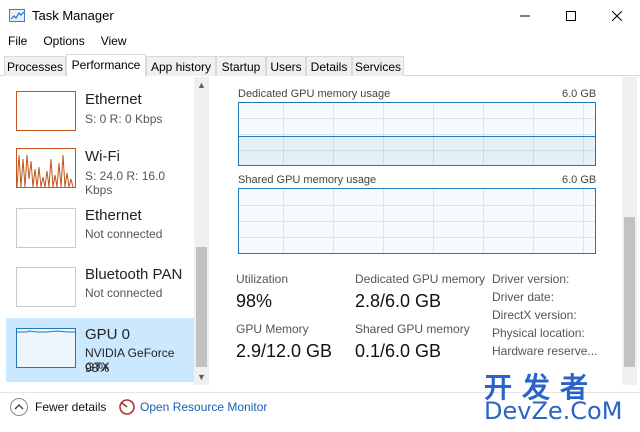 The width and height of the screenshot is (640, 432). I want to click on resource-title: GPU 0, so click(108, 334).